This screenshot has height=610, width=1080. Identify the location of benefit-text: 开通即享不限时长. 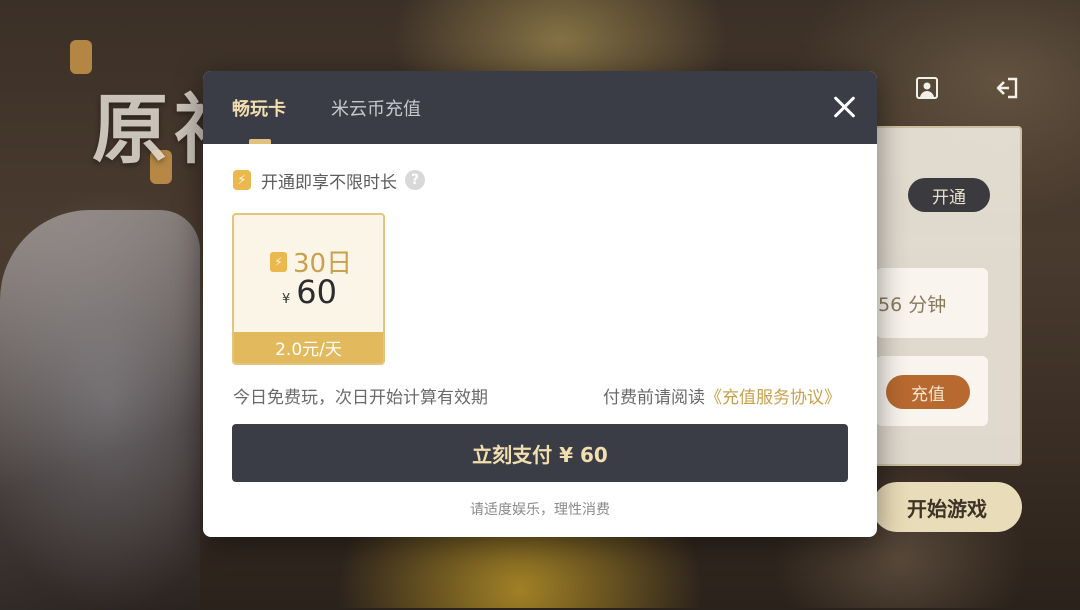
(329, 182).